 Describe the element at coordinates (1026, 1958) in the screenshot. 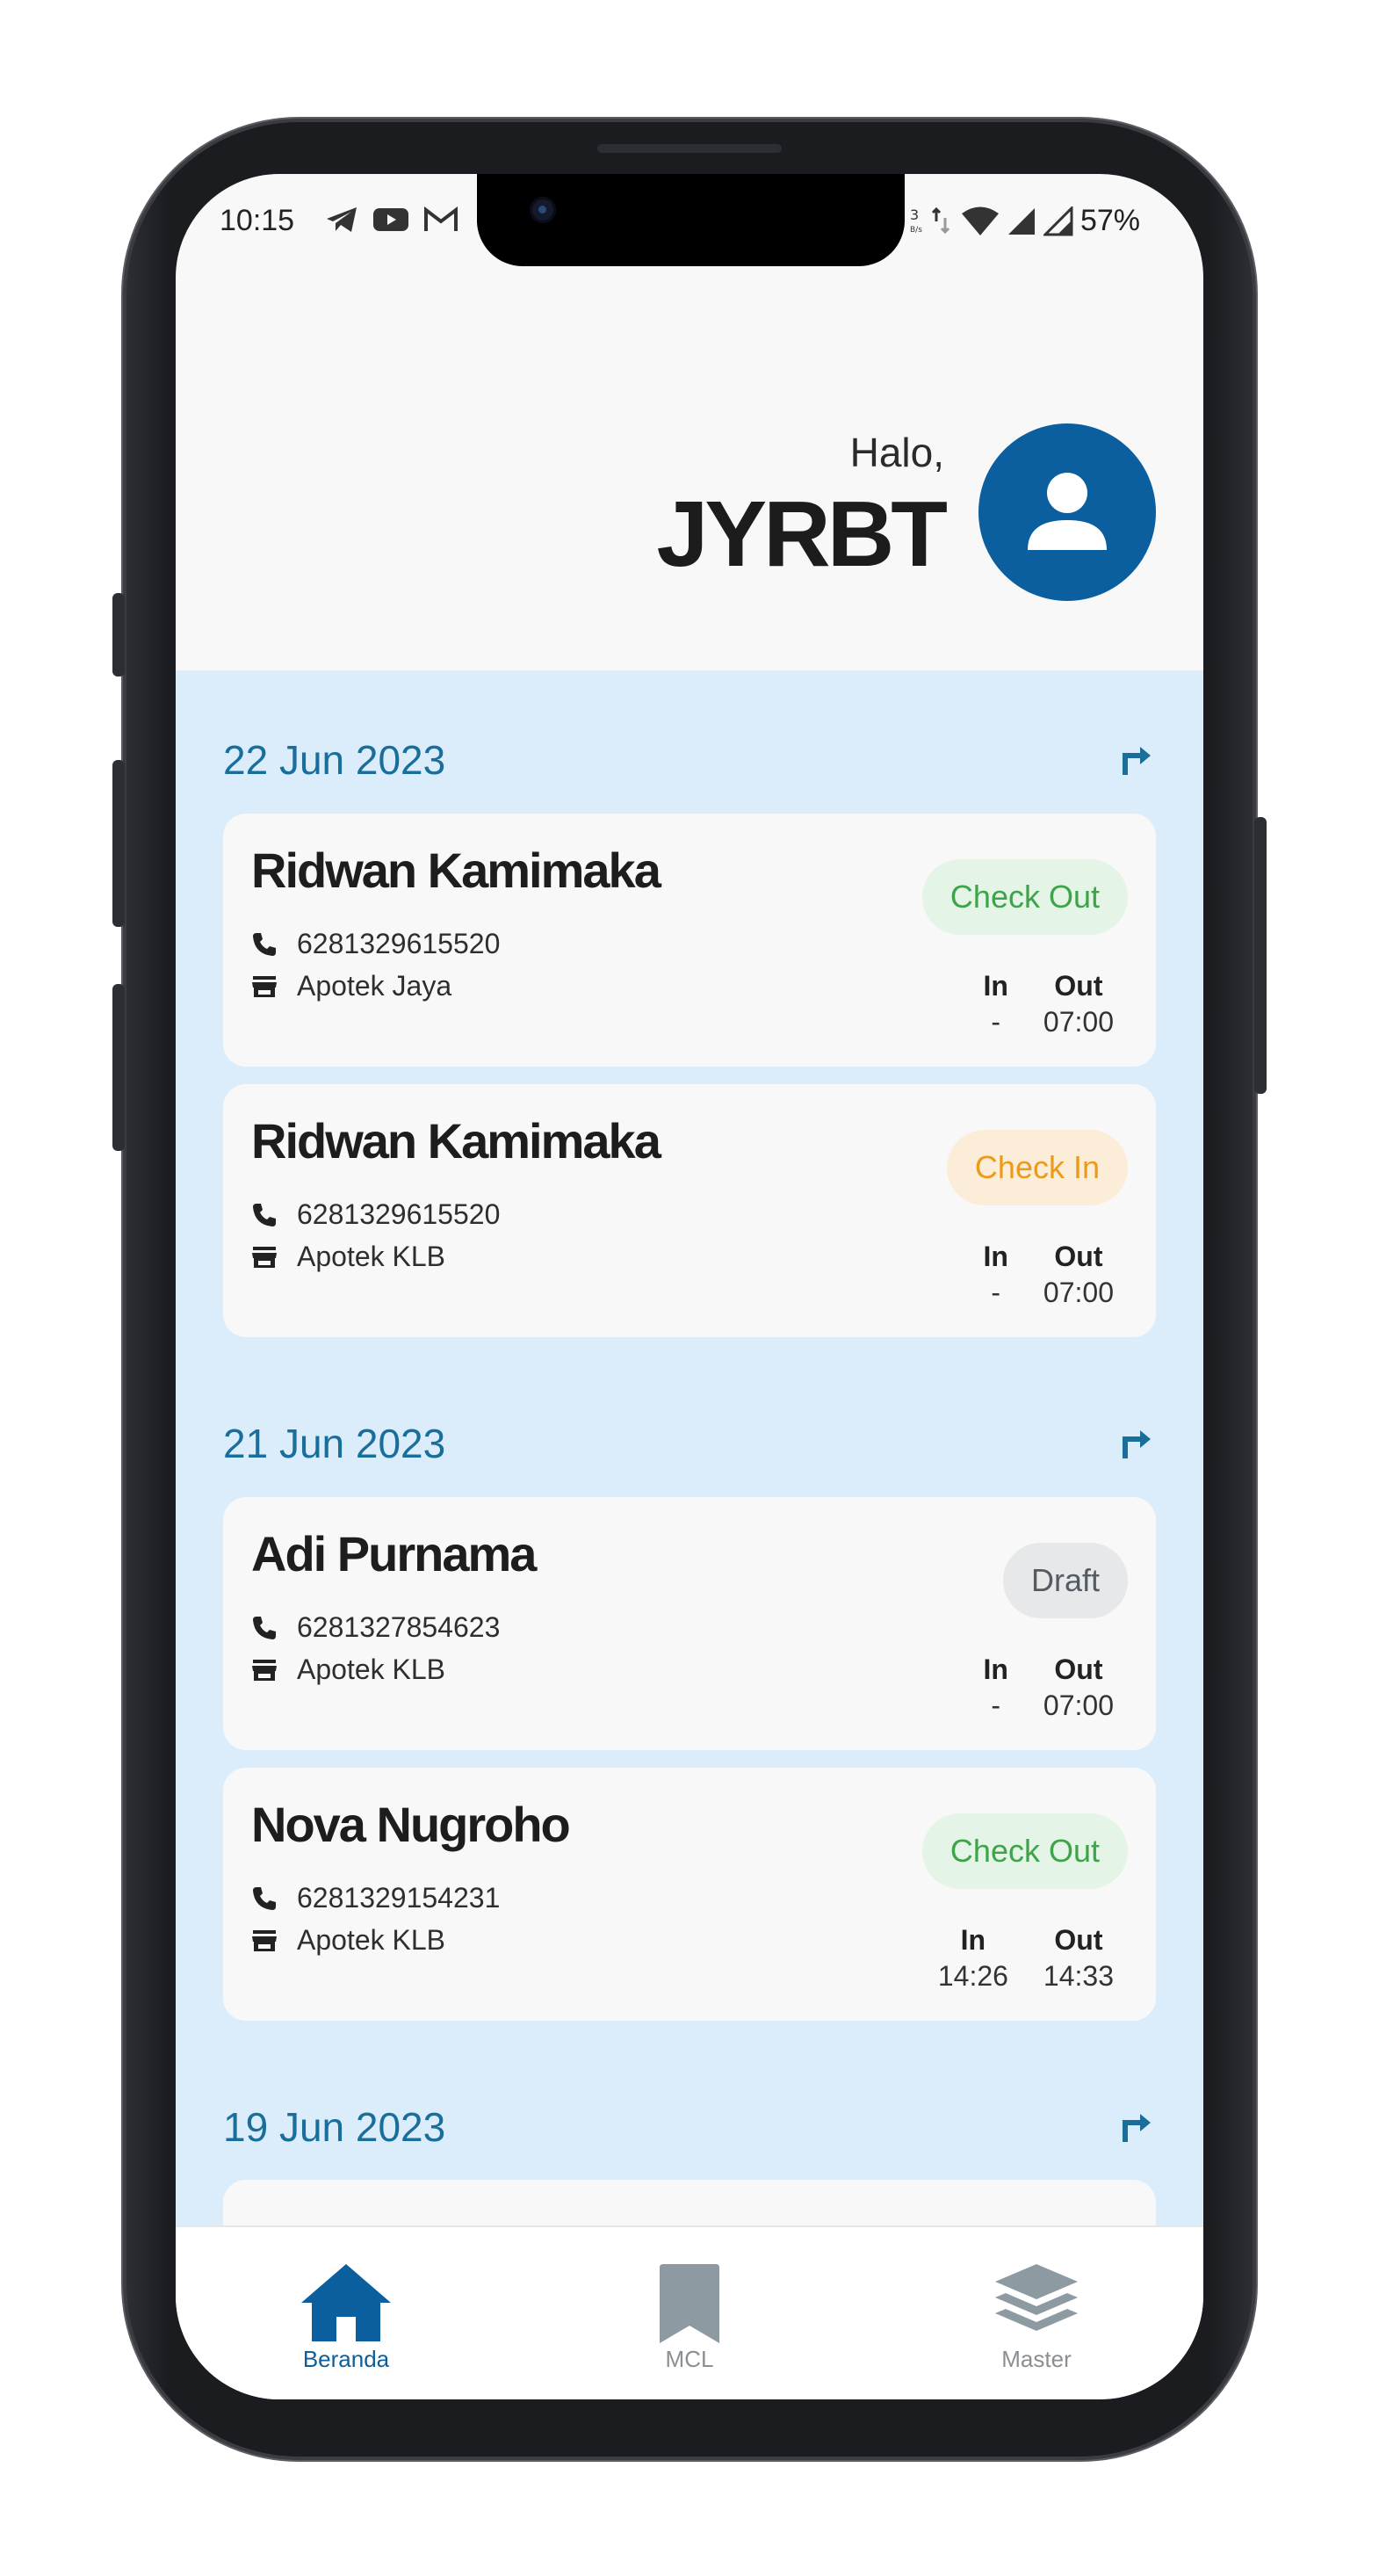

I see `in-out-times: In Out 14:26 14:33` at that location.